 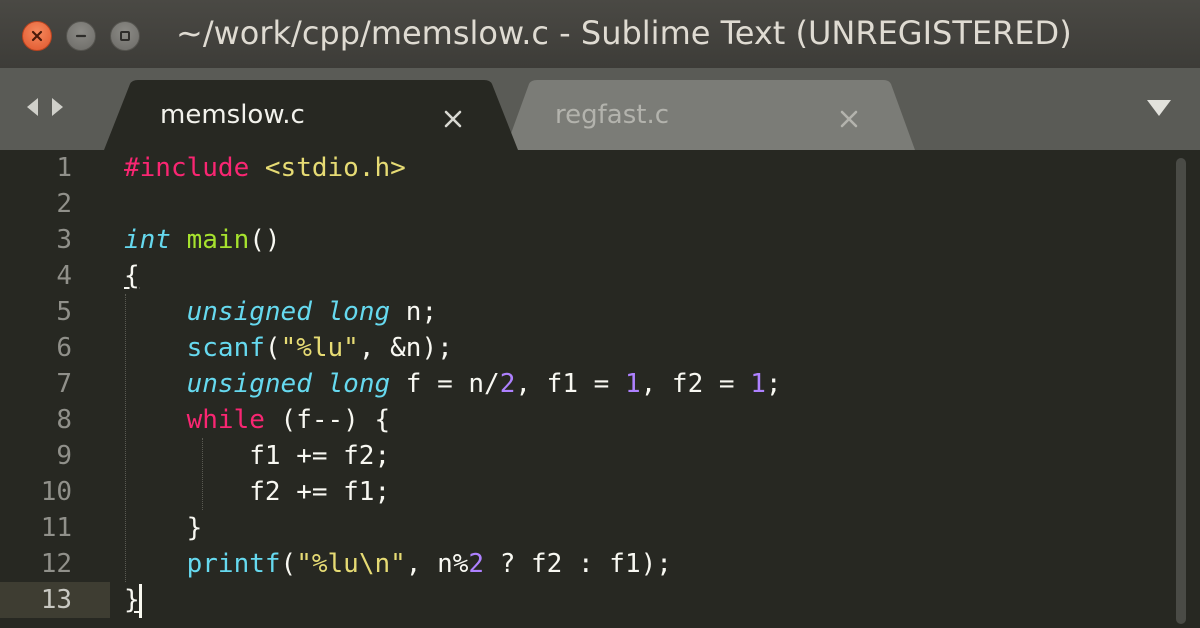 I want to click on token-brace: {, so click(x=132, y=276).